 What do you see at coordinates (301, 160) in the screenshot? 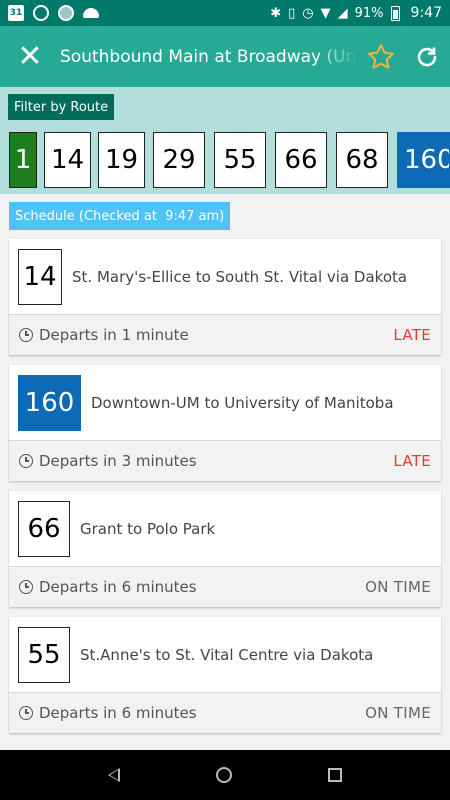
I see `route-filter-66: 66` at bounding box center [301, 160].